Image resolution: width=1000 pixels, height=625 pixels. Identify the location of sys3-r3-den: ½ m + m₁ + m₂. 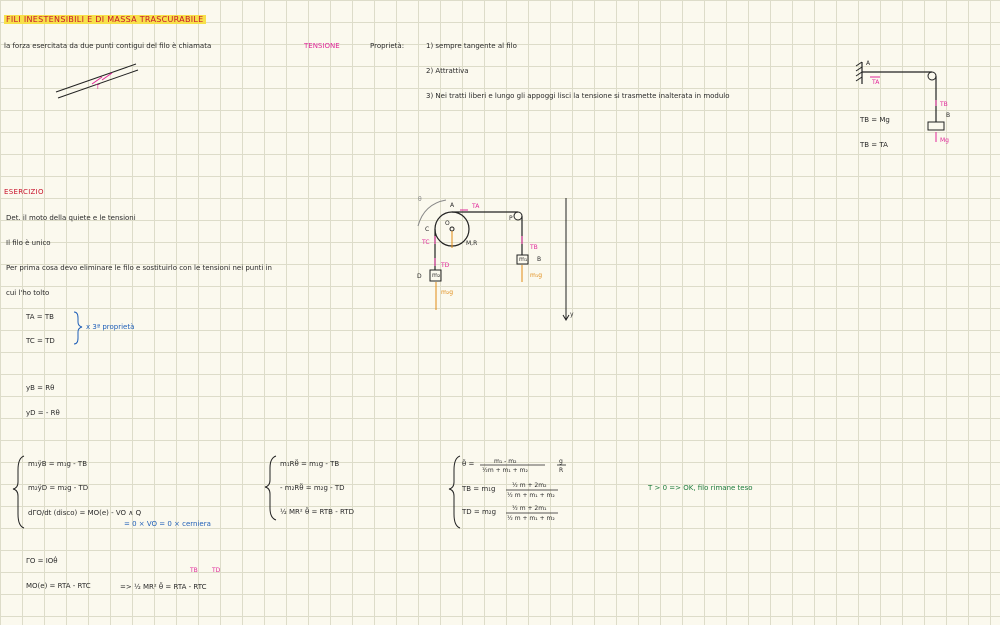
(531, 518).